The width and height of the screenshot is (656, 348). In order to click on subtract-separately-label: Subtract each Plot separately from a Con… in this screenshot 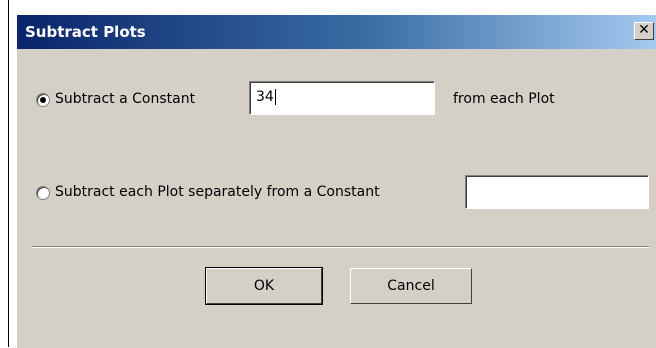, I will do `click(217, 192)`.